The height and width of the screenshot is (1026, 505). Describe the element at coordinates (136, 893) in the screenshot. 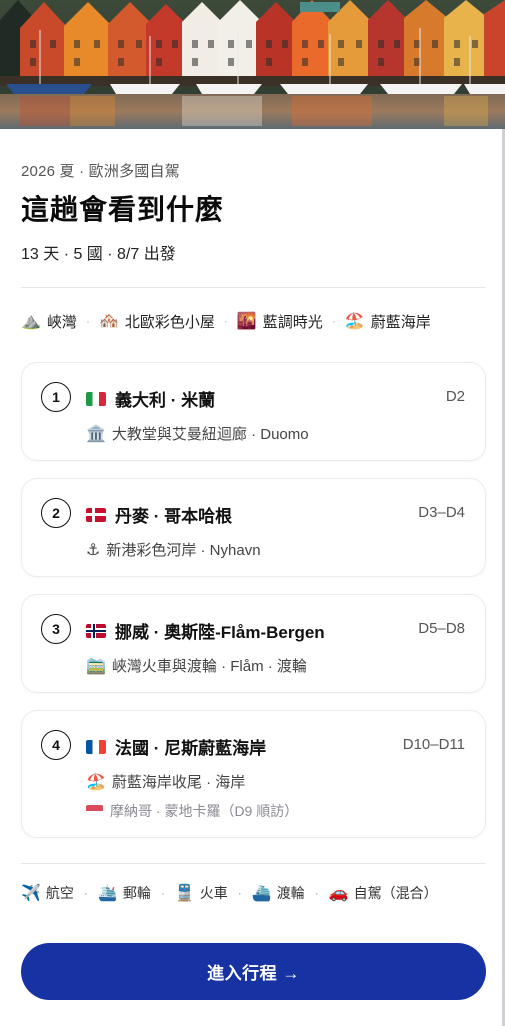

I see `transport-label: 郵輪` at that location.